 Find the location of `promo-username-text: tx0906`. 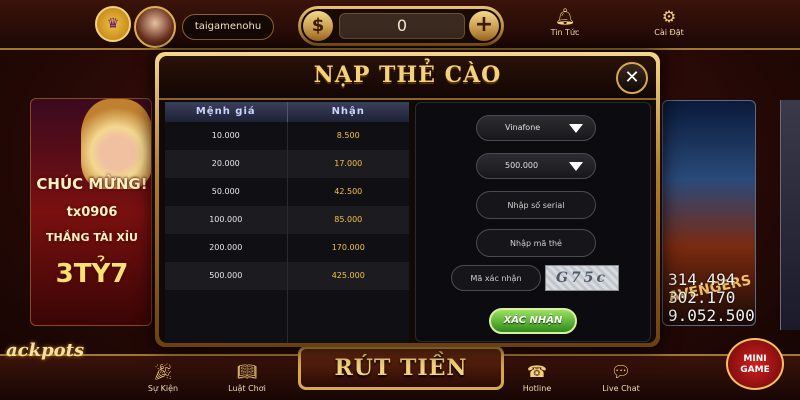

promo-username-text: tx0906 is located at coordinates (92, 212).